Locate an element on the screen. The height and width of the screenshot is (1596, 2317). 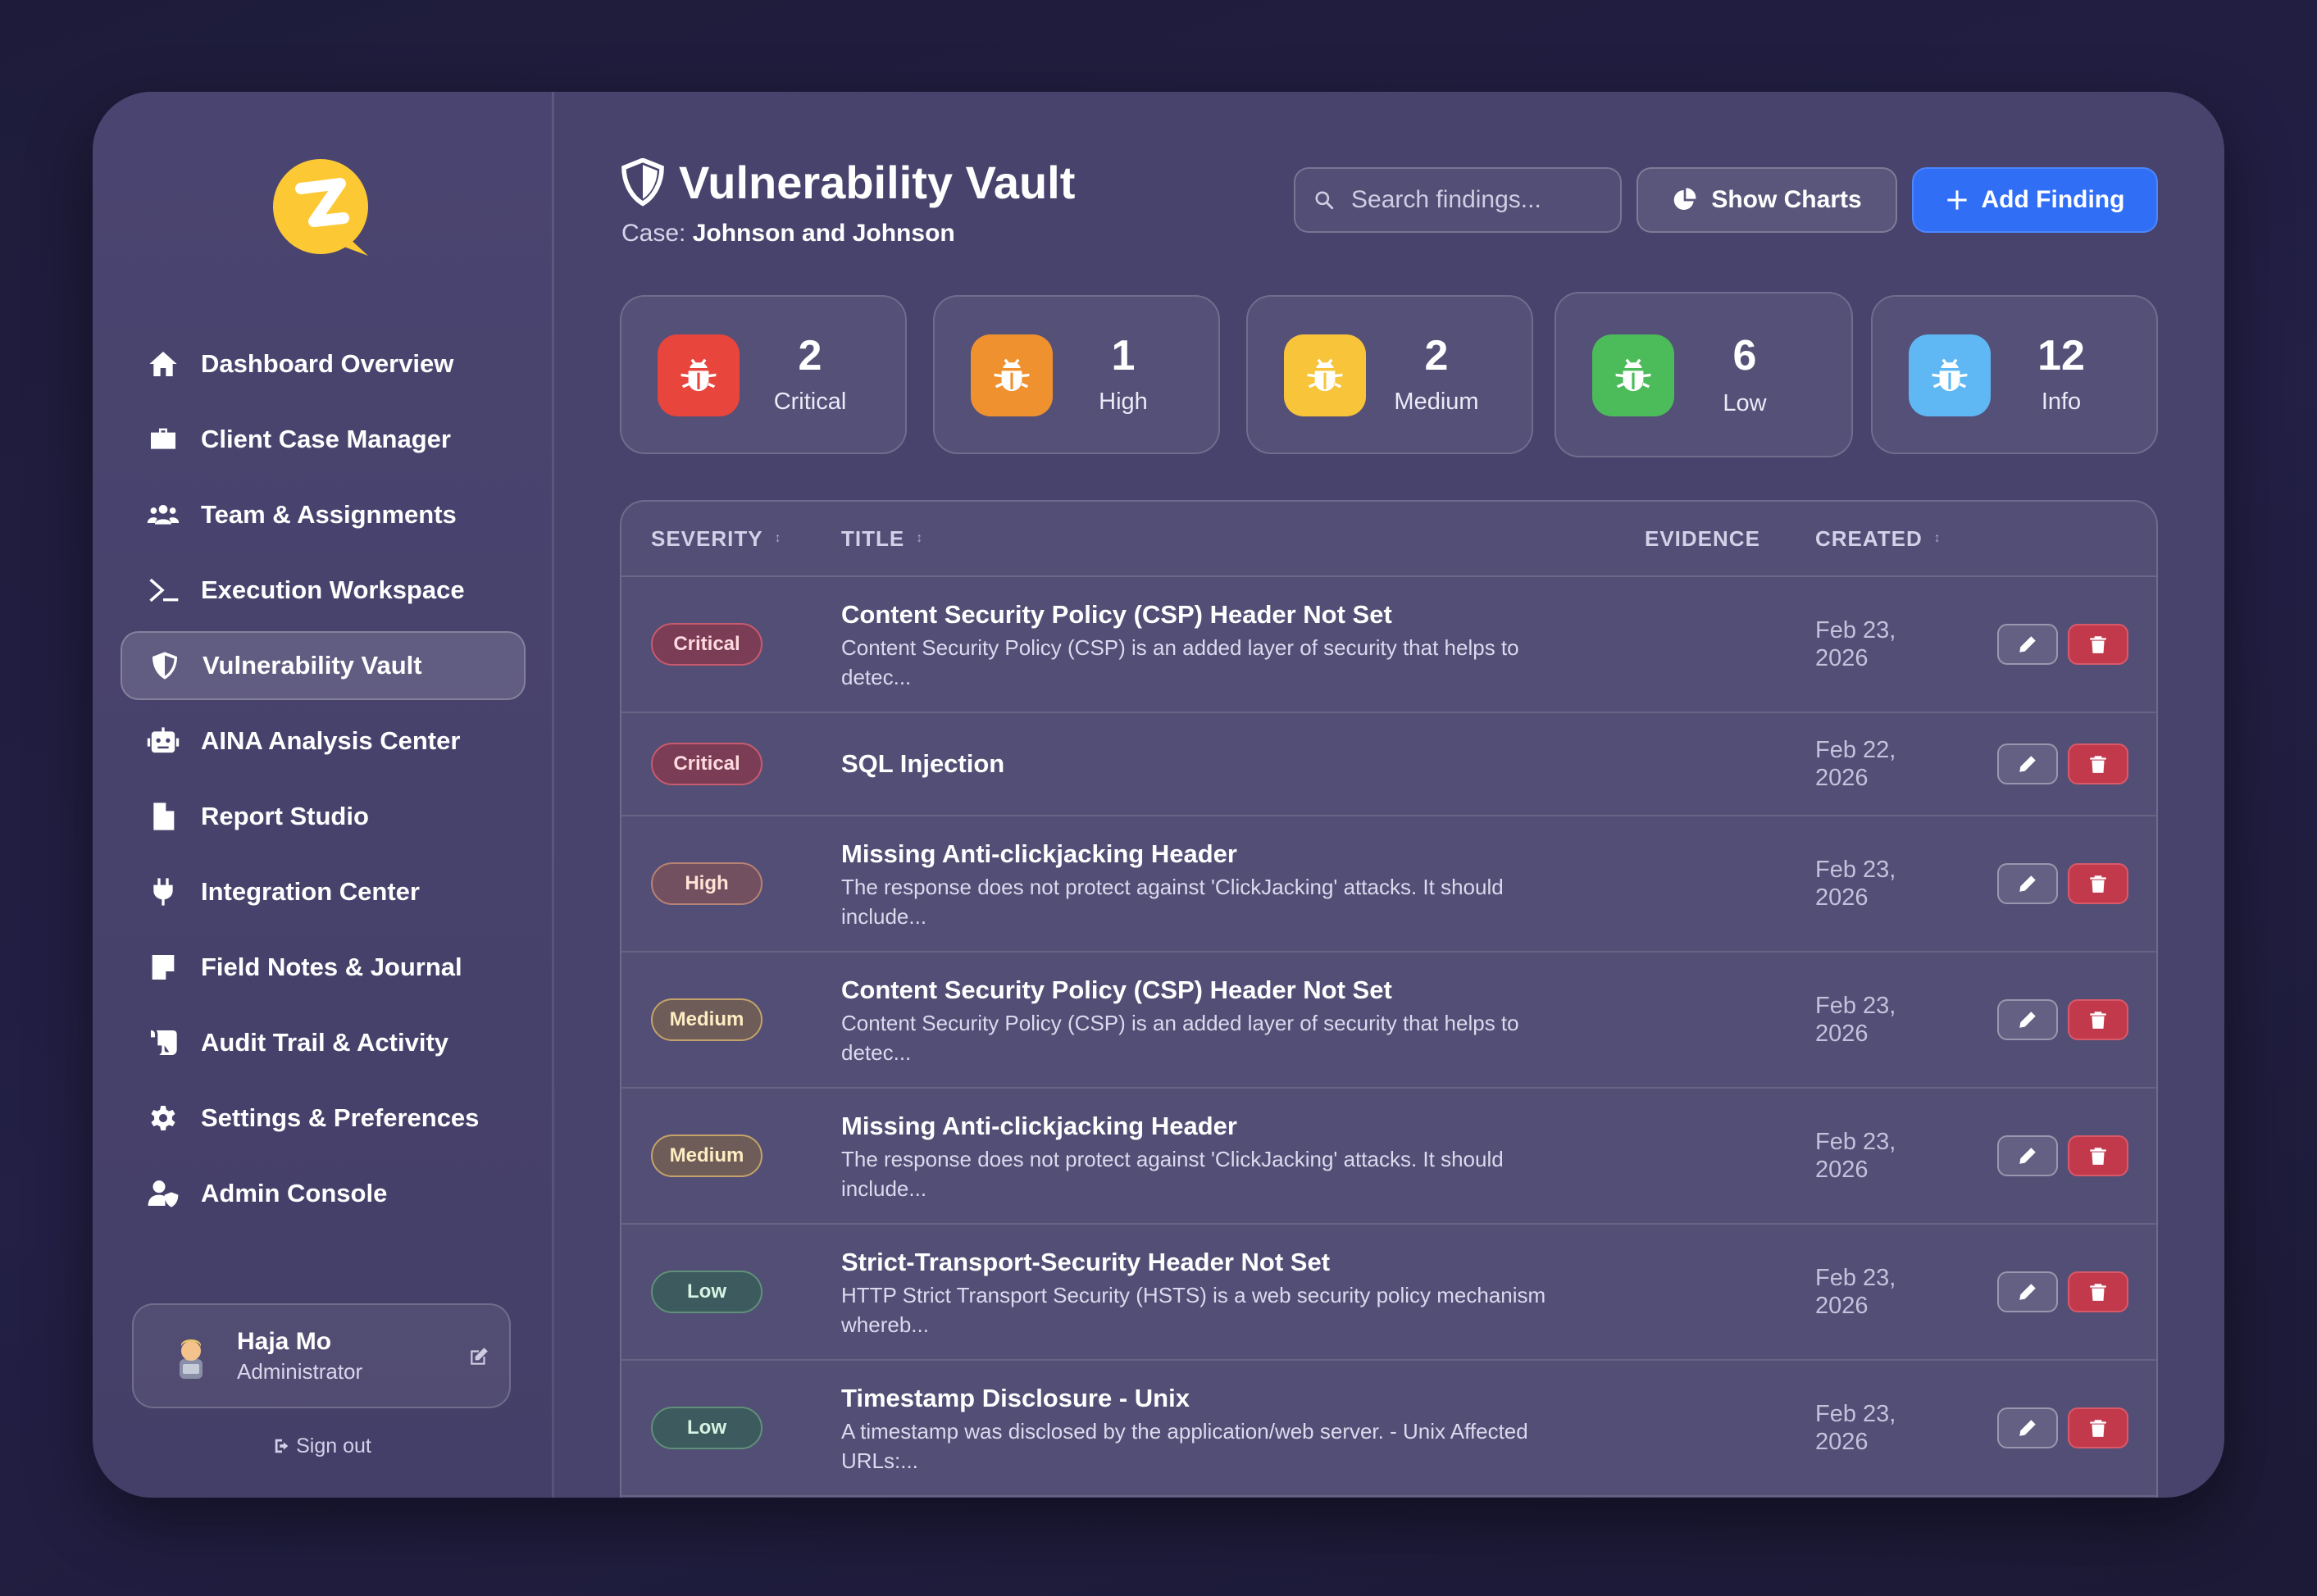
terminal-icon is located at coordinates (163, 590).